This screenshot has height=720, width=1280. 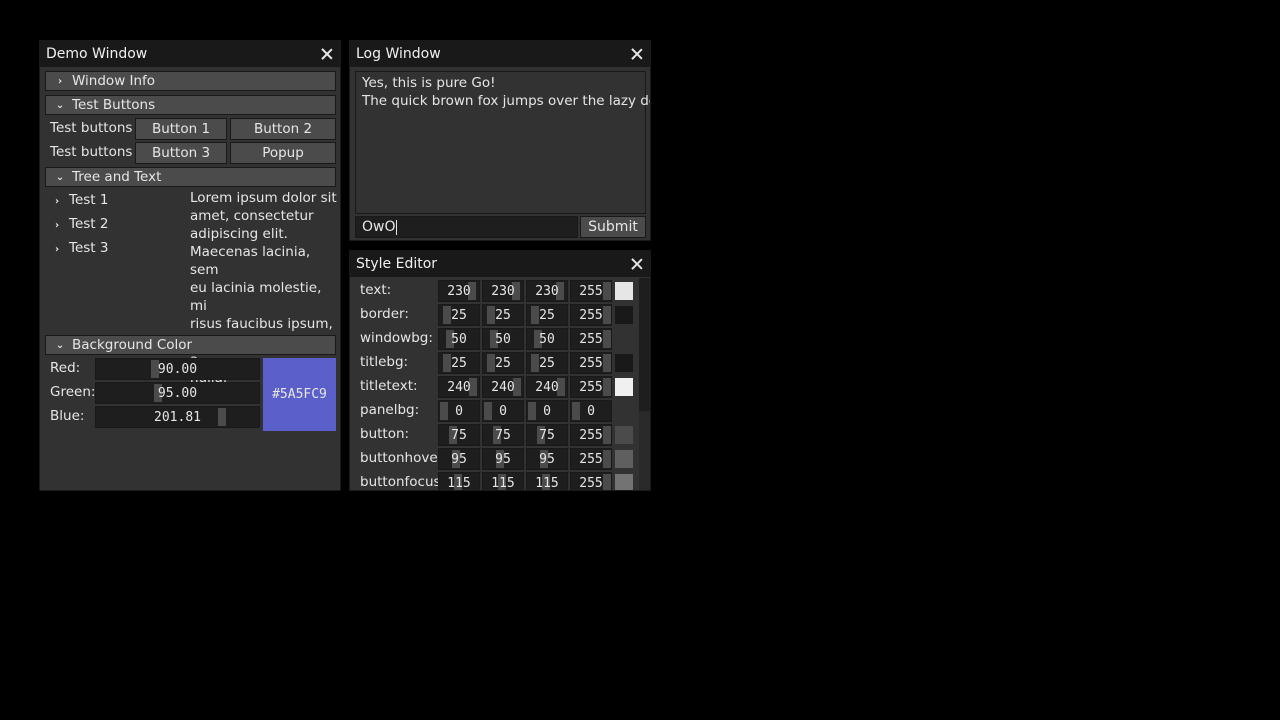 I want to click on green-label: Green:, so click(x=73, y=392).